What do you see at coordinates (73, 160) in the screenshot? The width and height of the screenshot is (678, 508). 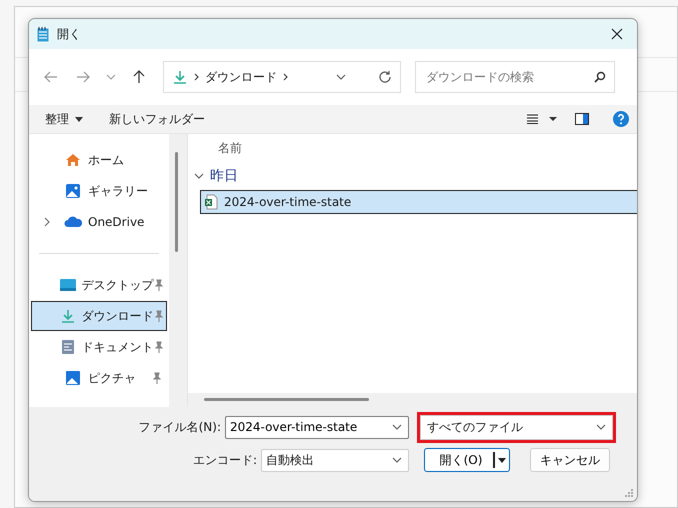 I see `house-icon` at bounding box center [73, 160].